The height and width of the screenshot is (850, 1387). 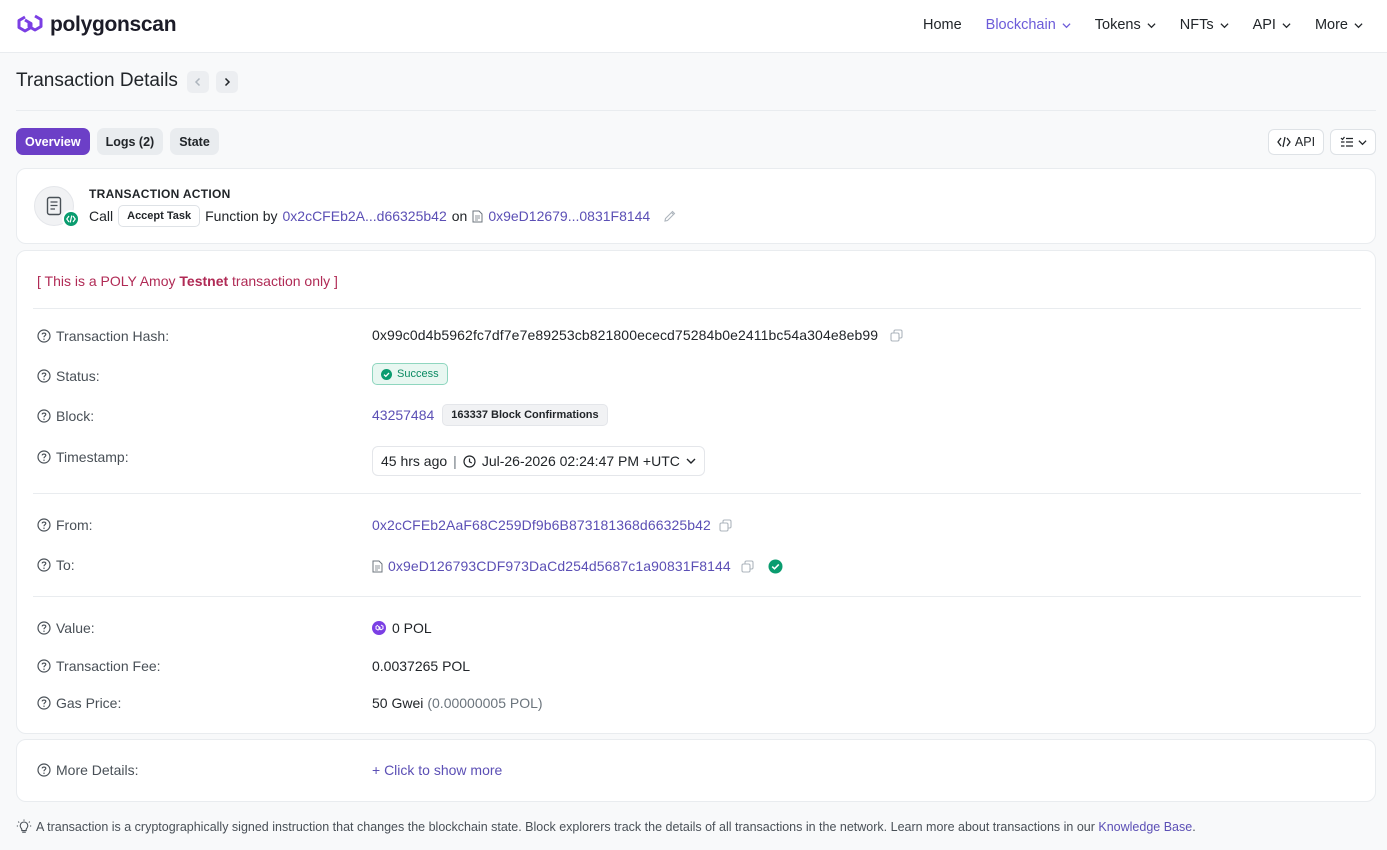 What do you see at coordinates (24, 826) in the screenshot?
I see `lightbulb-icon` at bounding box center [24, 826].